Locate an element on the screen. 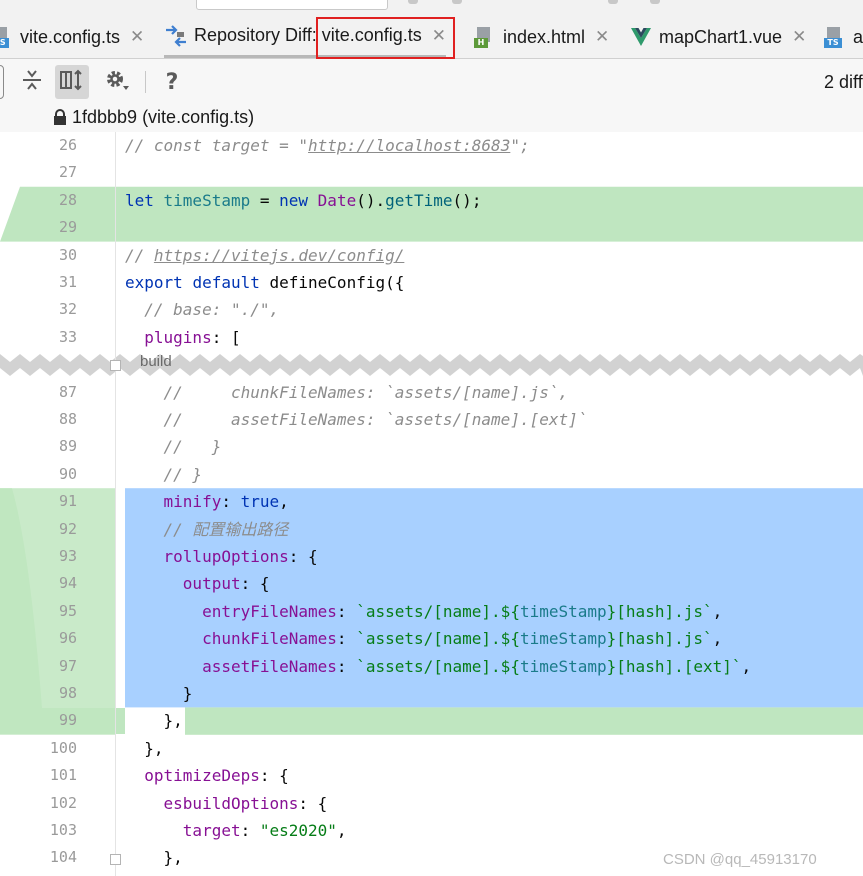  code-line: 92 // 配置输出路径 is located at coordinates (431, 529).